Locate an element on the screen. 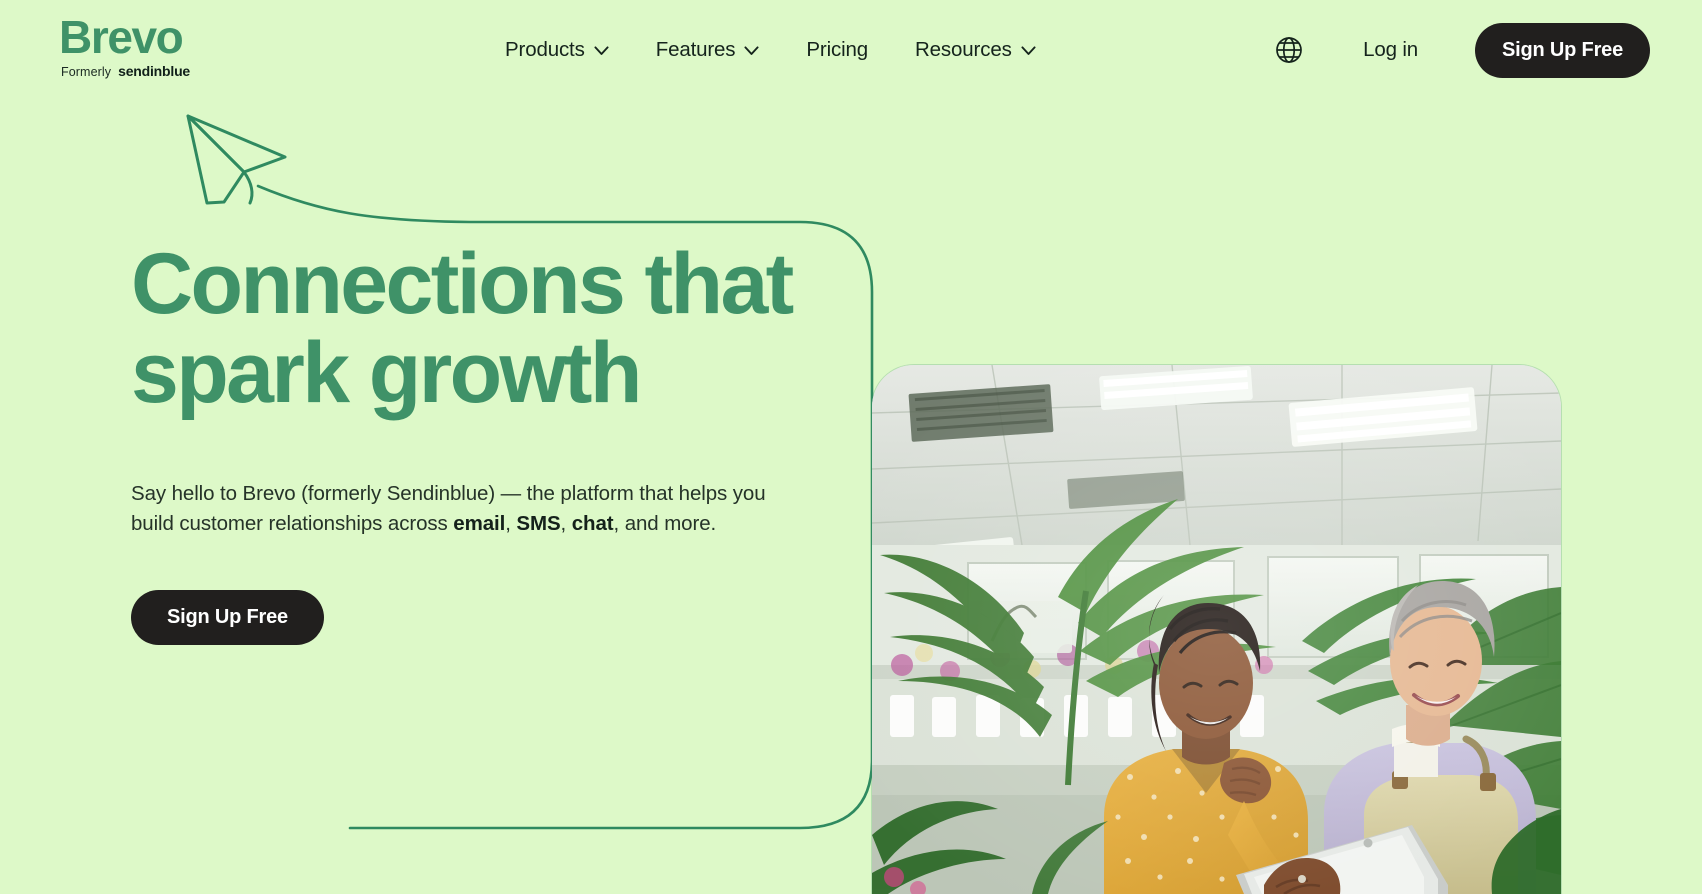 The height and width of the screenshot is (894, 1702). signup-free-button: Sign Up Free is located at coordinates (1562, 50).